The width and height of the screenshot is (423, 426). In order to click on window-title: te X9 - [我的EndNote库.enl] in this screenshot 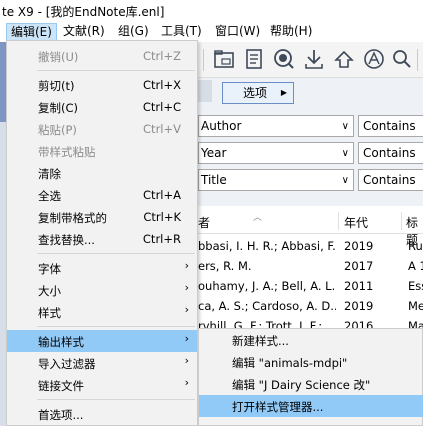, I will do `click(83, 12)`.